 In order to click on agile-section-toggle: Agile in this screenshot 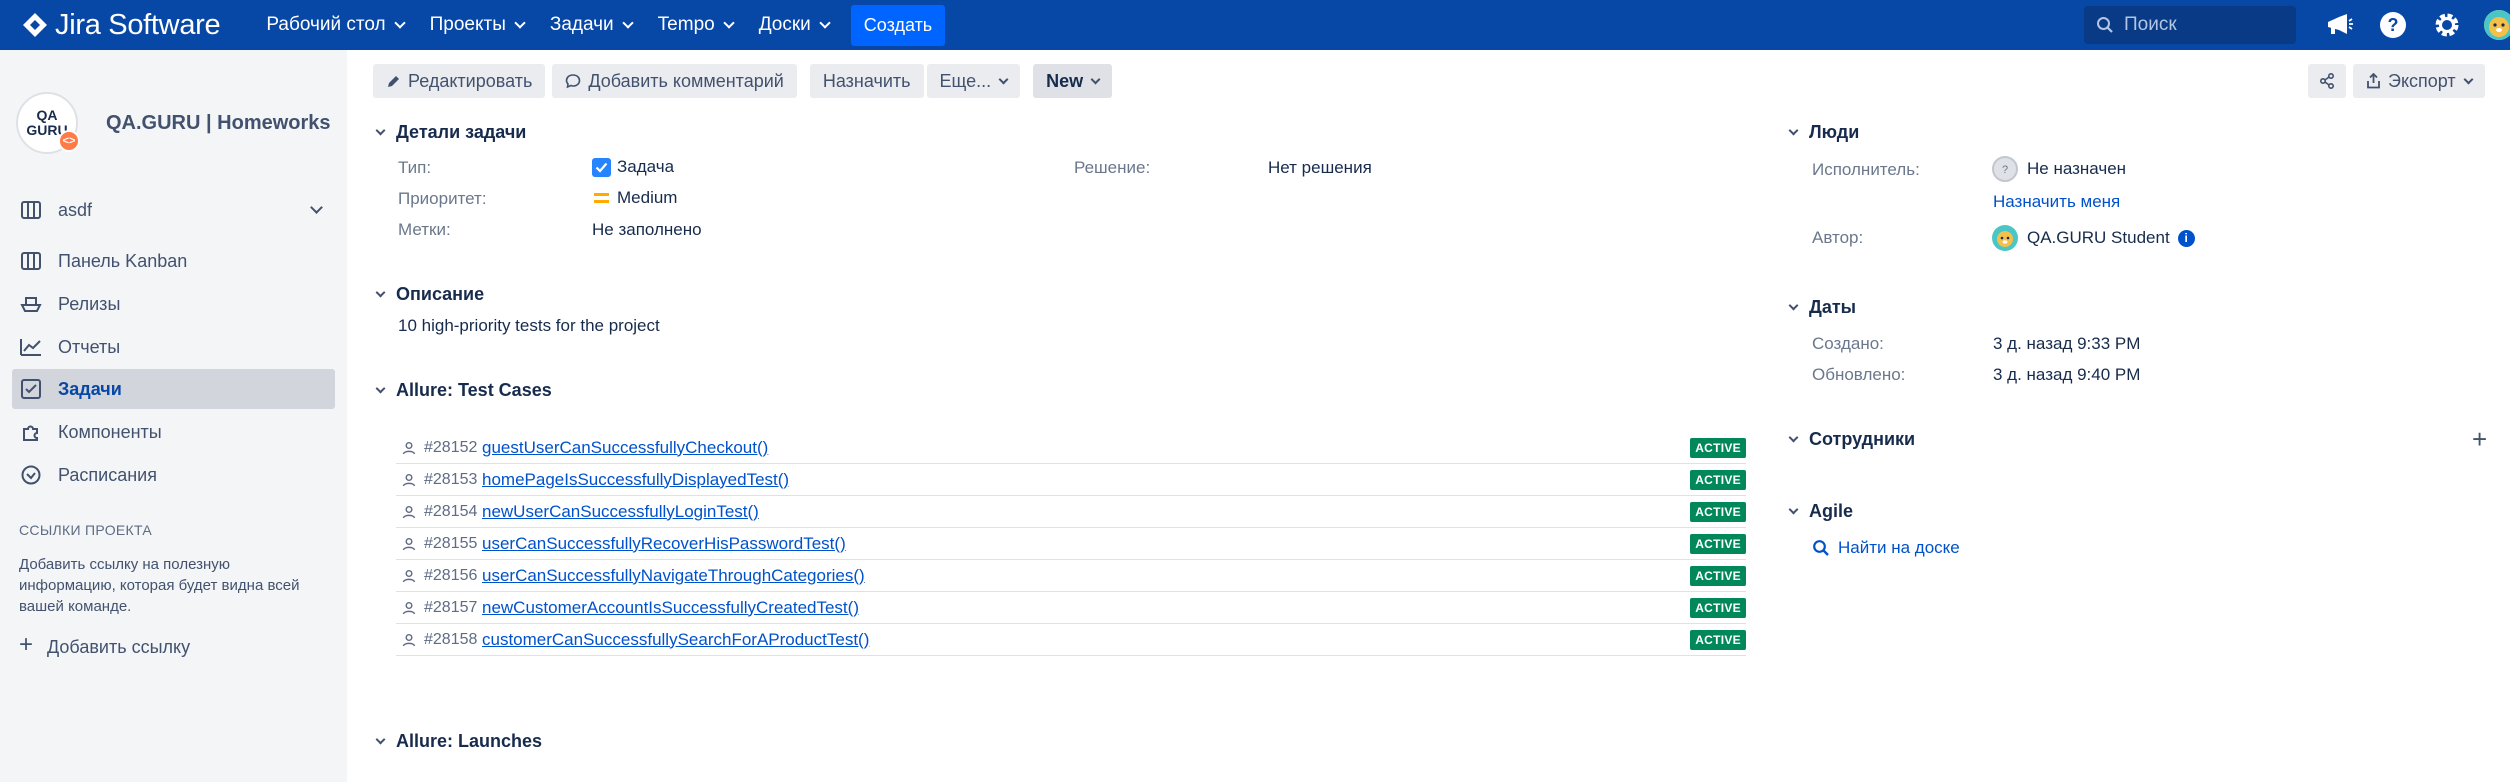, I will do `click(1819, 511)`.